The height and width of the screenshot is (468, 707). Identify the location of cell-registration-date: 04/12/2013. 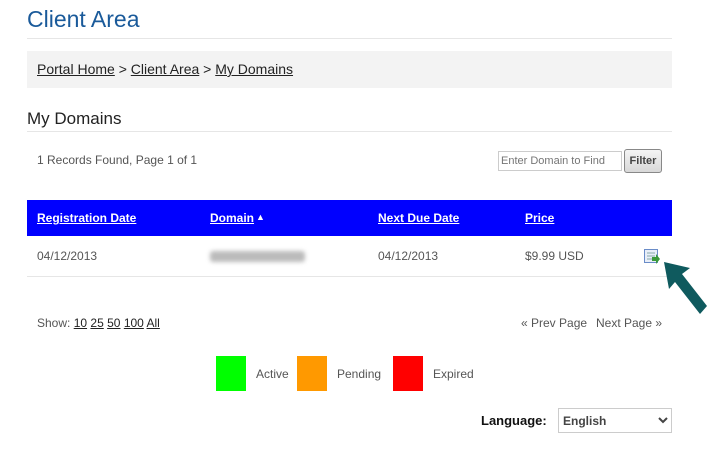
(67, 256).